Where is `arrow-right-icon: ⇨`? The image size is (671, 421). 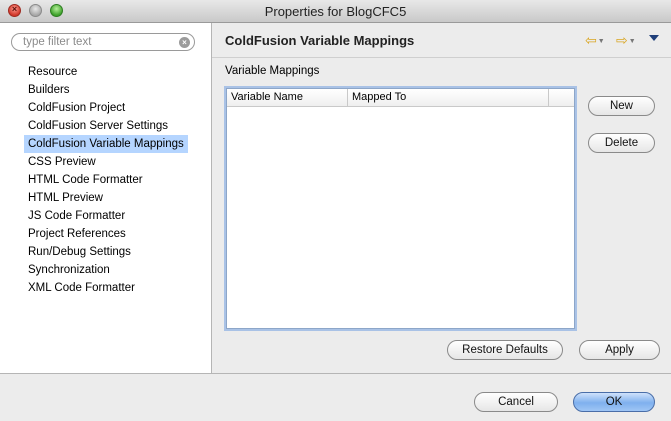
arrow-right-icon: ⇨ is located at coordinates (622, 40).